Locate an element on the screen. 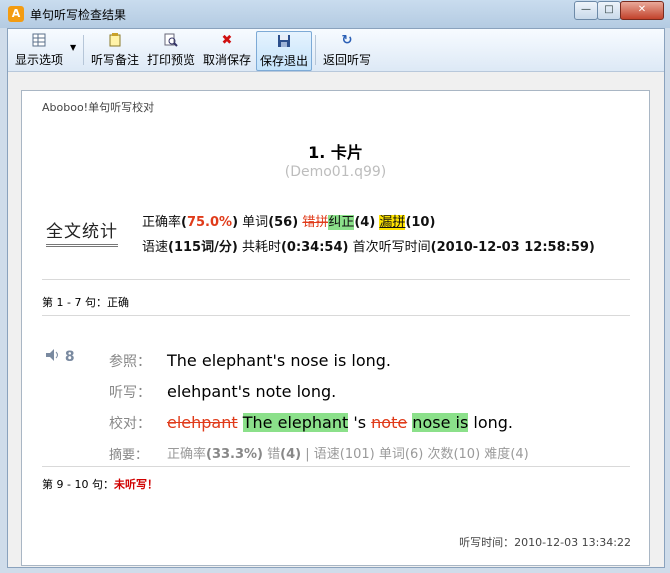 The height and width of the screenshot is (573, 670). wrong-word: note is located at coordinates (389, 422).